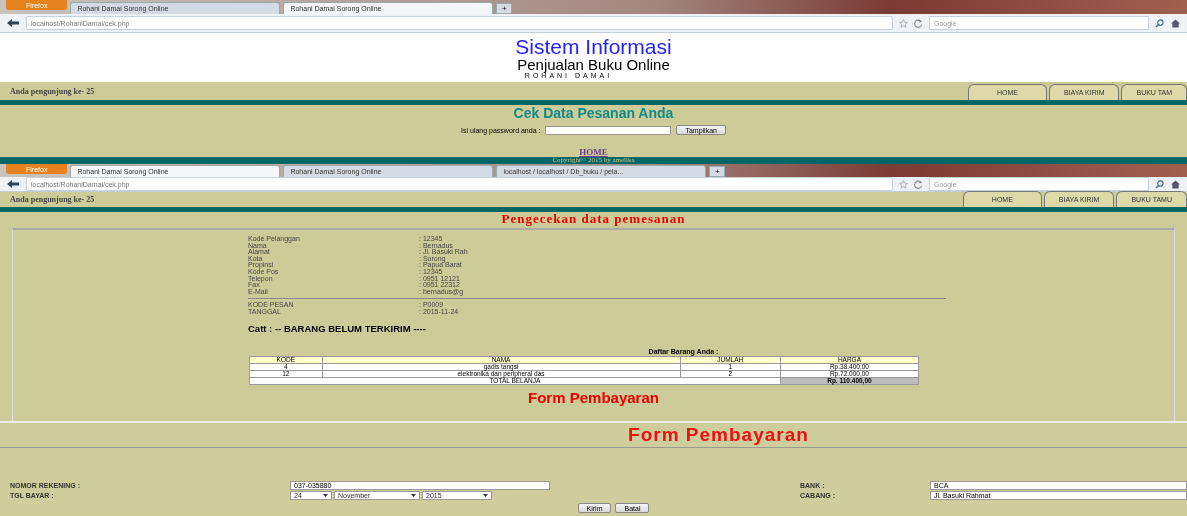 Image resolution: width=1187 pixels, height=516 pixels. I want to click on site-subtitle: Penjualan Buku Online, so click(593, 64).